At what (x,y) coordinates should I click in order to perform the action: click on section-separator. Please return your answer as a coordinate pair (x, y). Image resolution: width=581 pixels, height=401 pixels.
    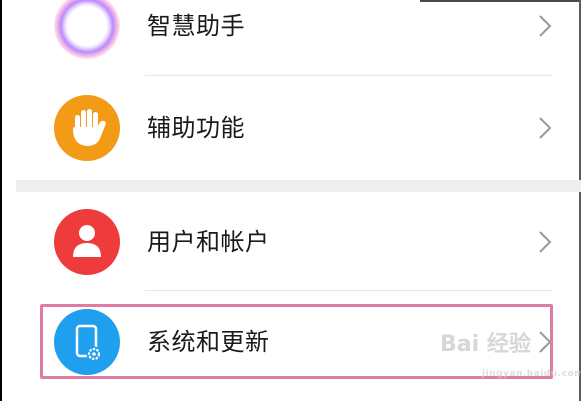
    Looking at the image, I should click on (298, 186).